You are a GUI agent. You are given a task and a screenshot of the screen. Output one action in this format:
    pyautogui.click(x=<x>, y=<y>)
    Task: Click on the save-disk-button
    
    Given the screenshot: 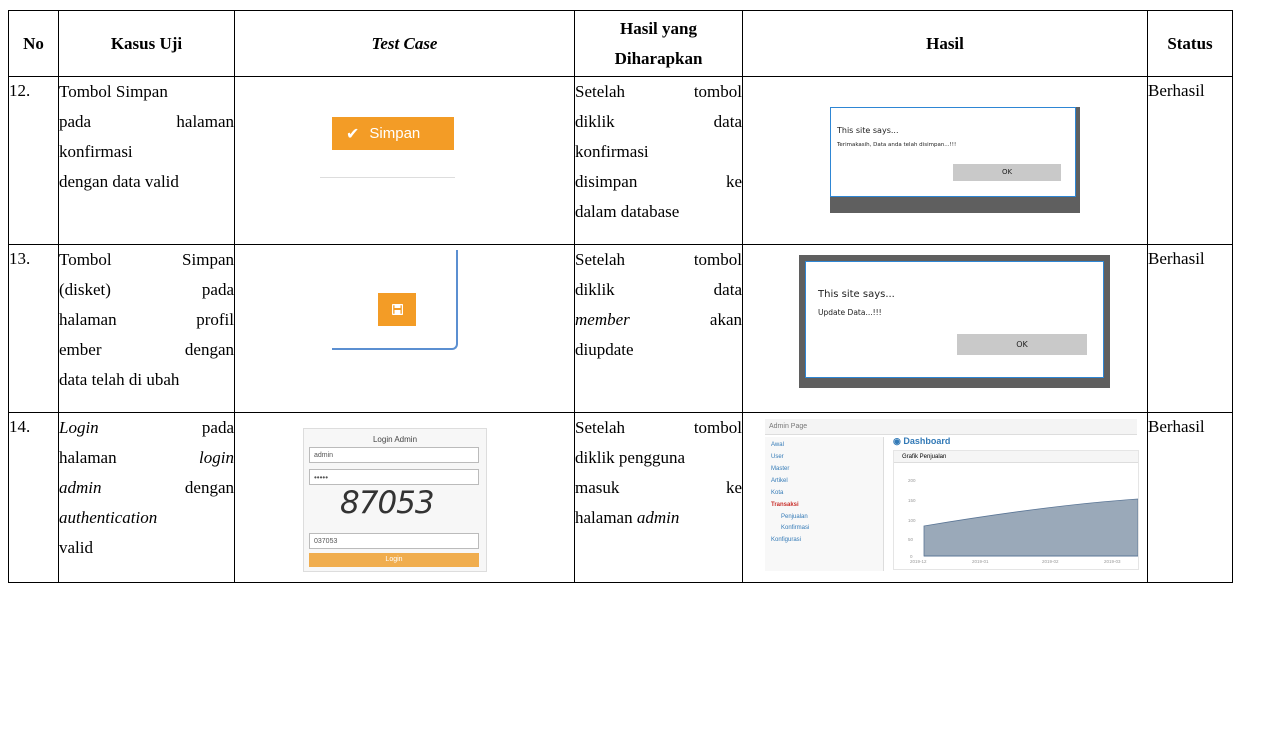 What is the action you would take?
    pyautogui.click(x=397, y=309)
    